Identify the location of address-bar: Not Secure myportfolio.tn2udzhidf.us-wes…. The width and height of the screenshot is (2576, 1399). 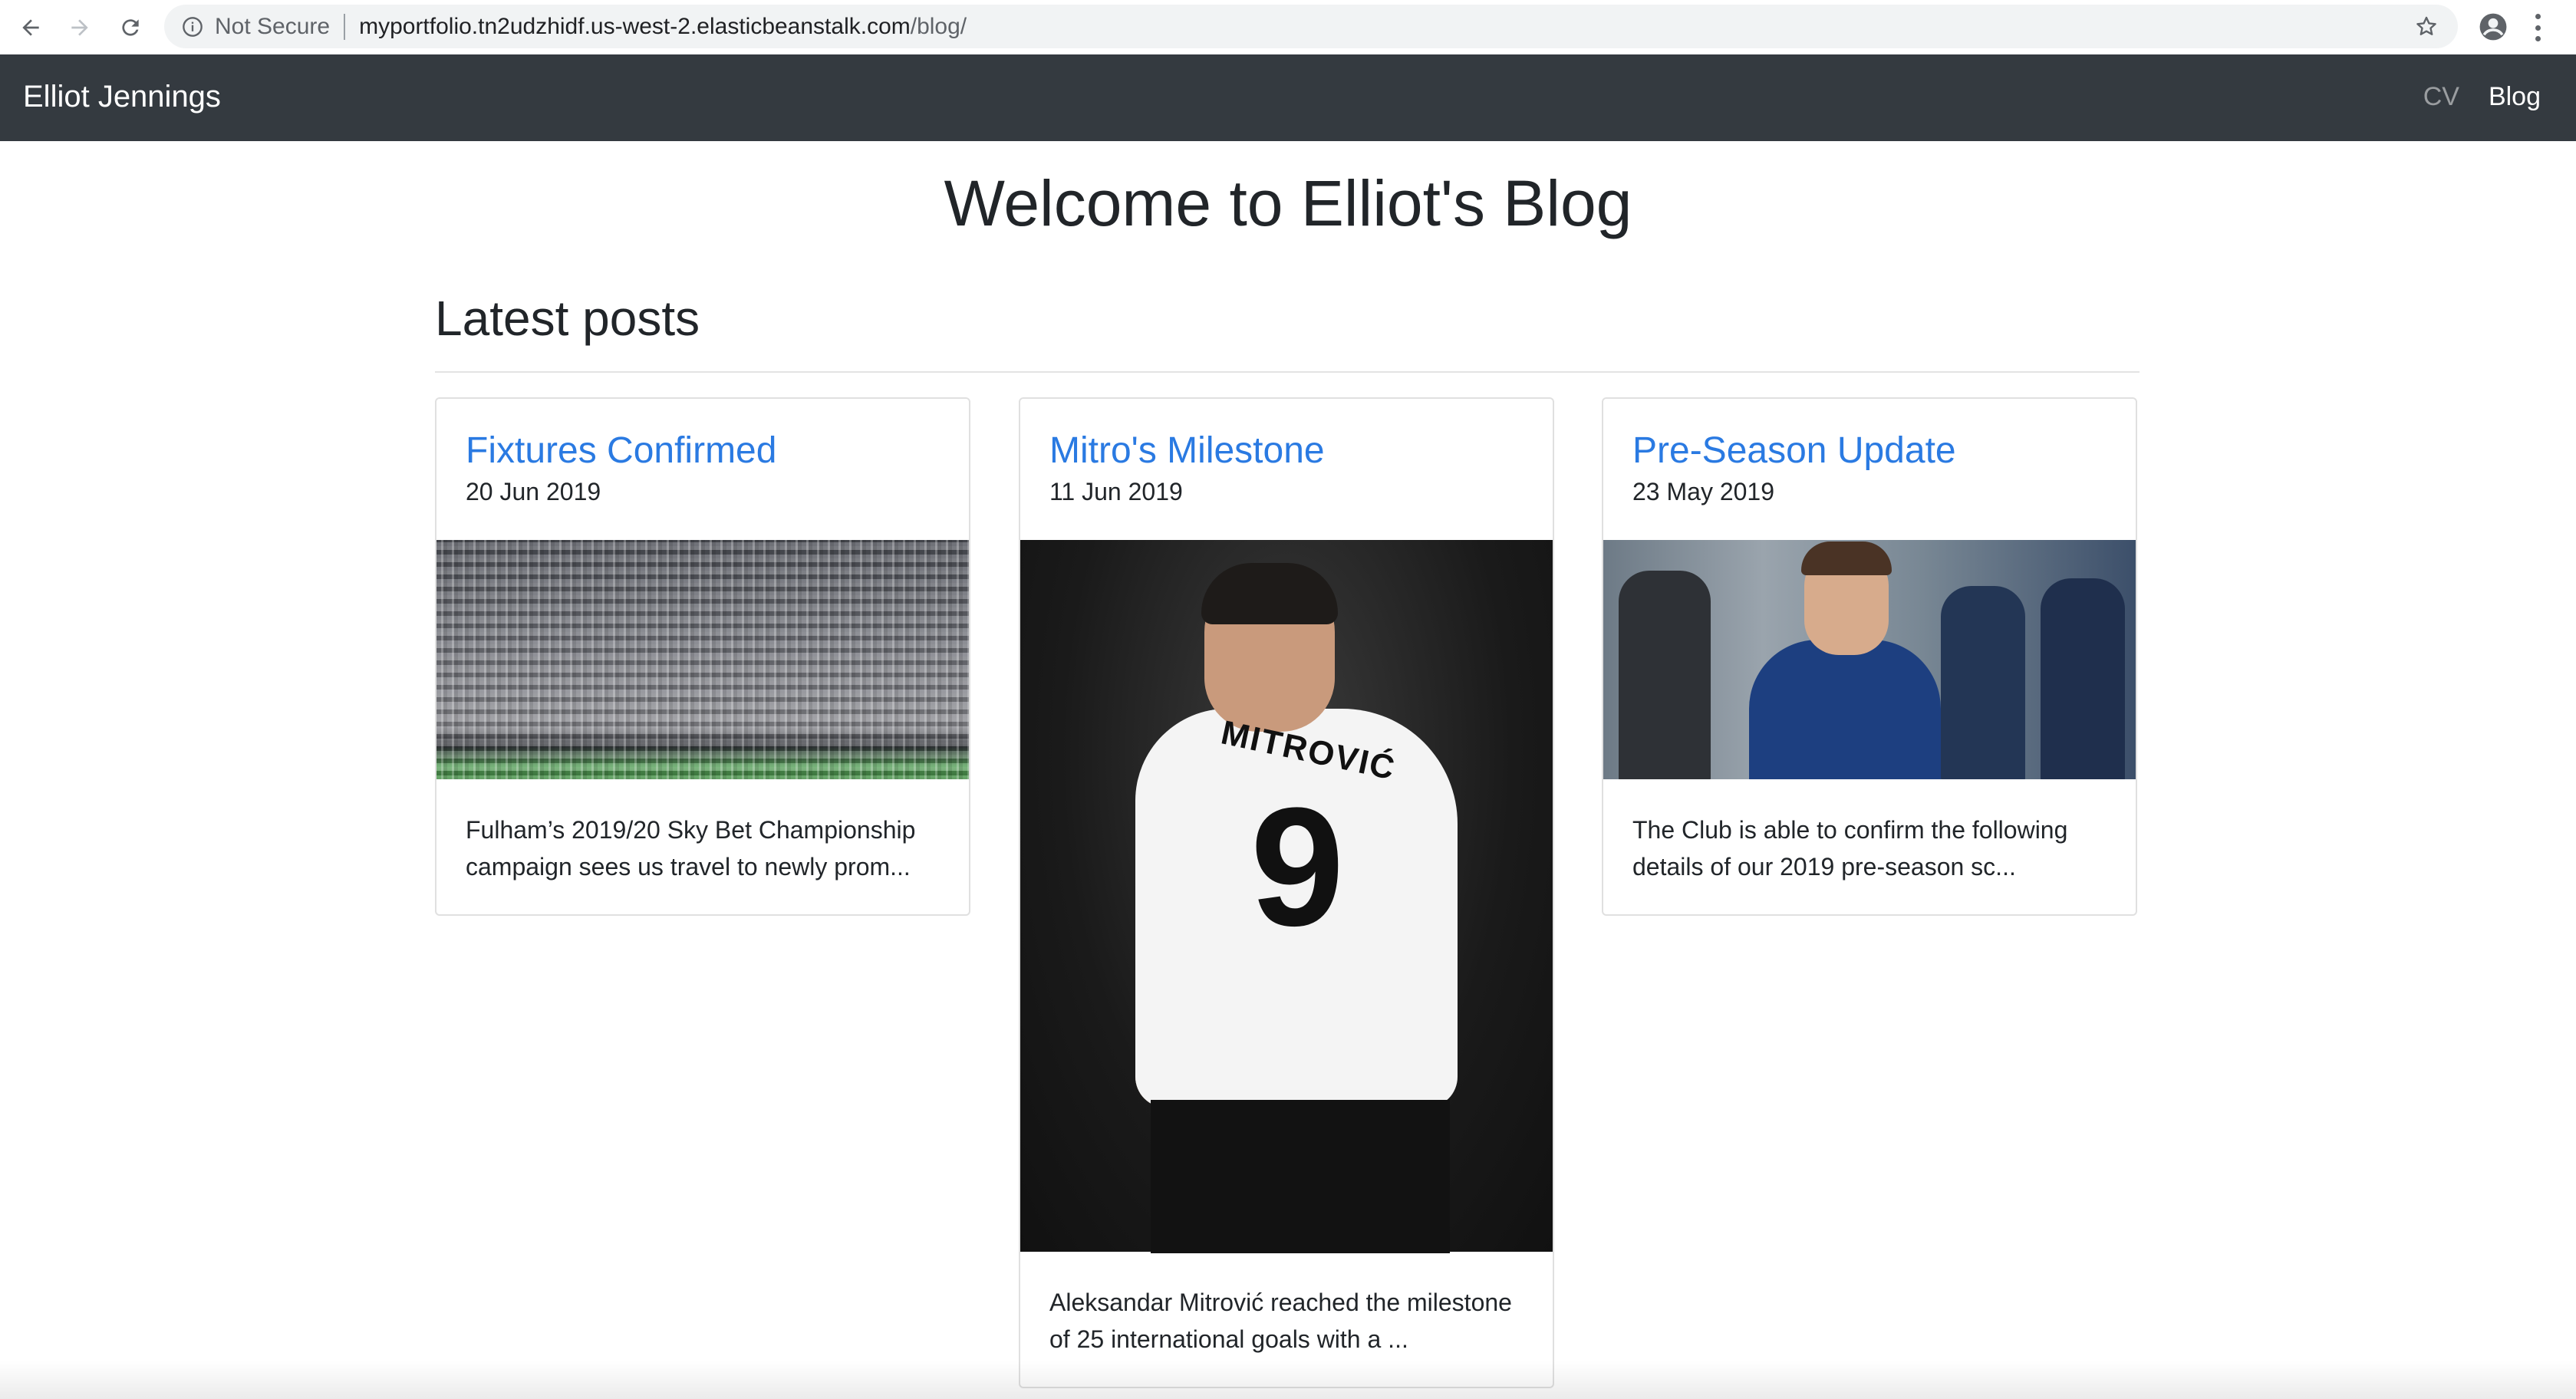
(1311, 26).